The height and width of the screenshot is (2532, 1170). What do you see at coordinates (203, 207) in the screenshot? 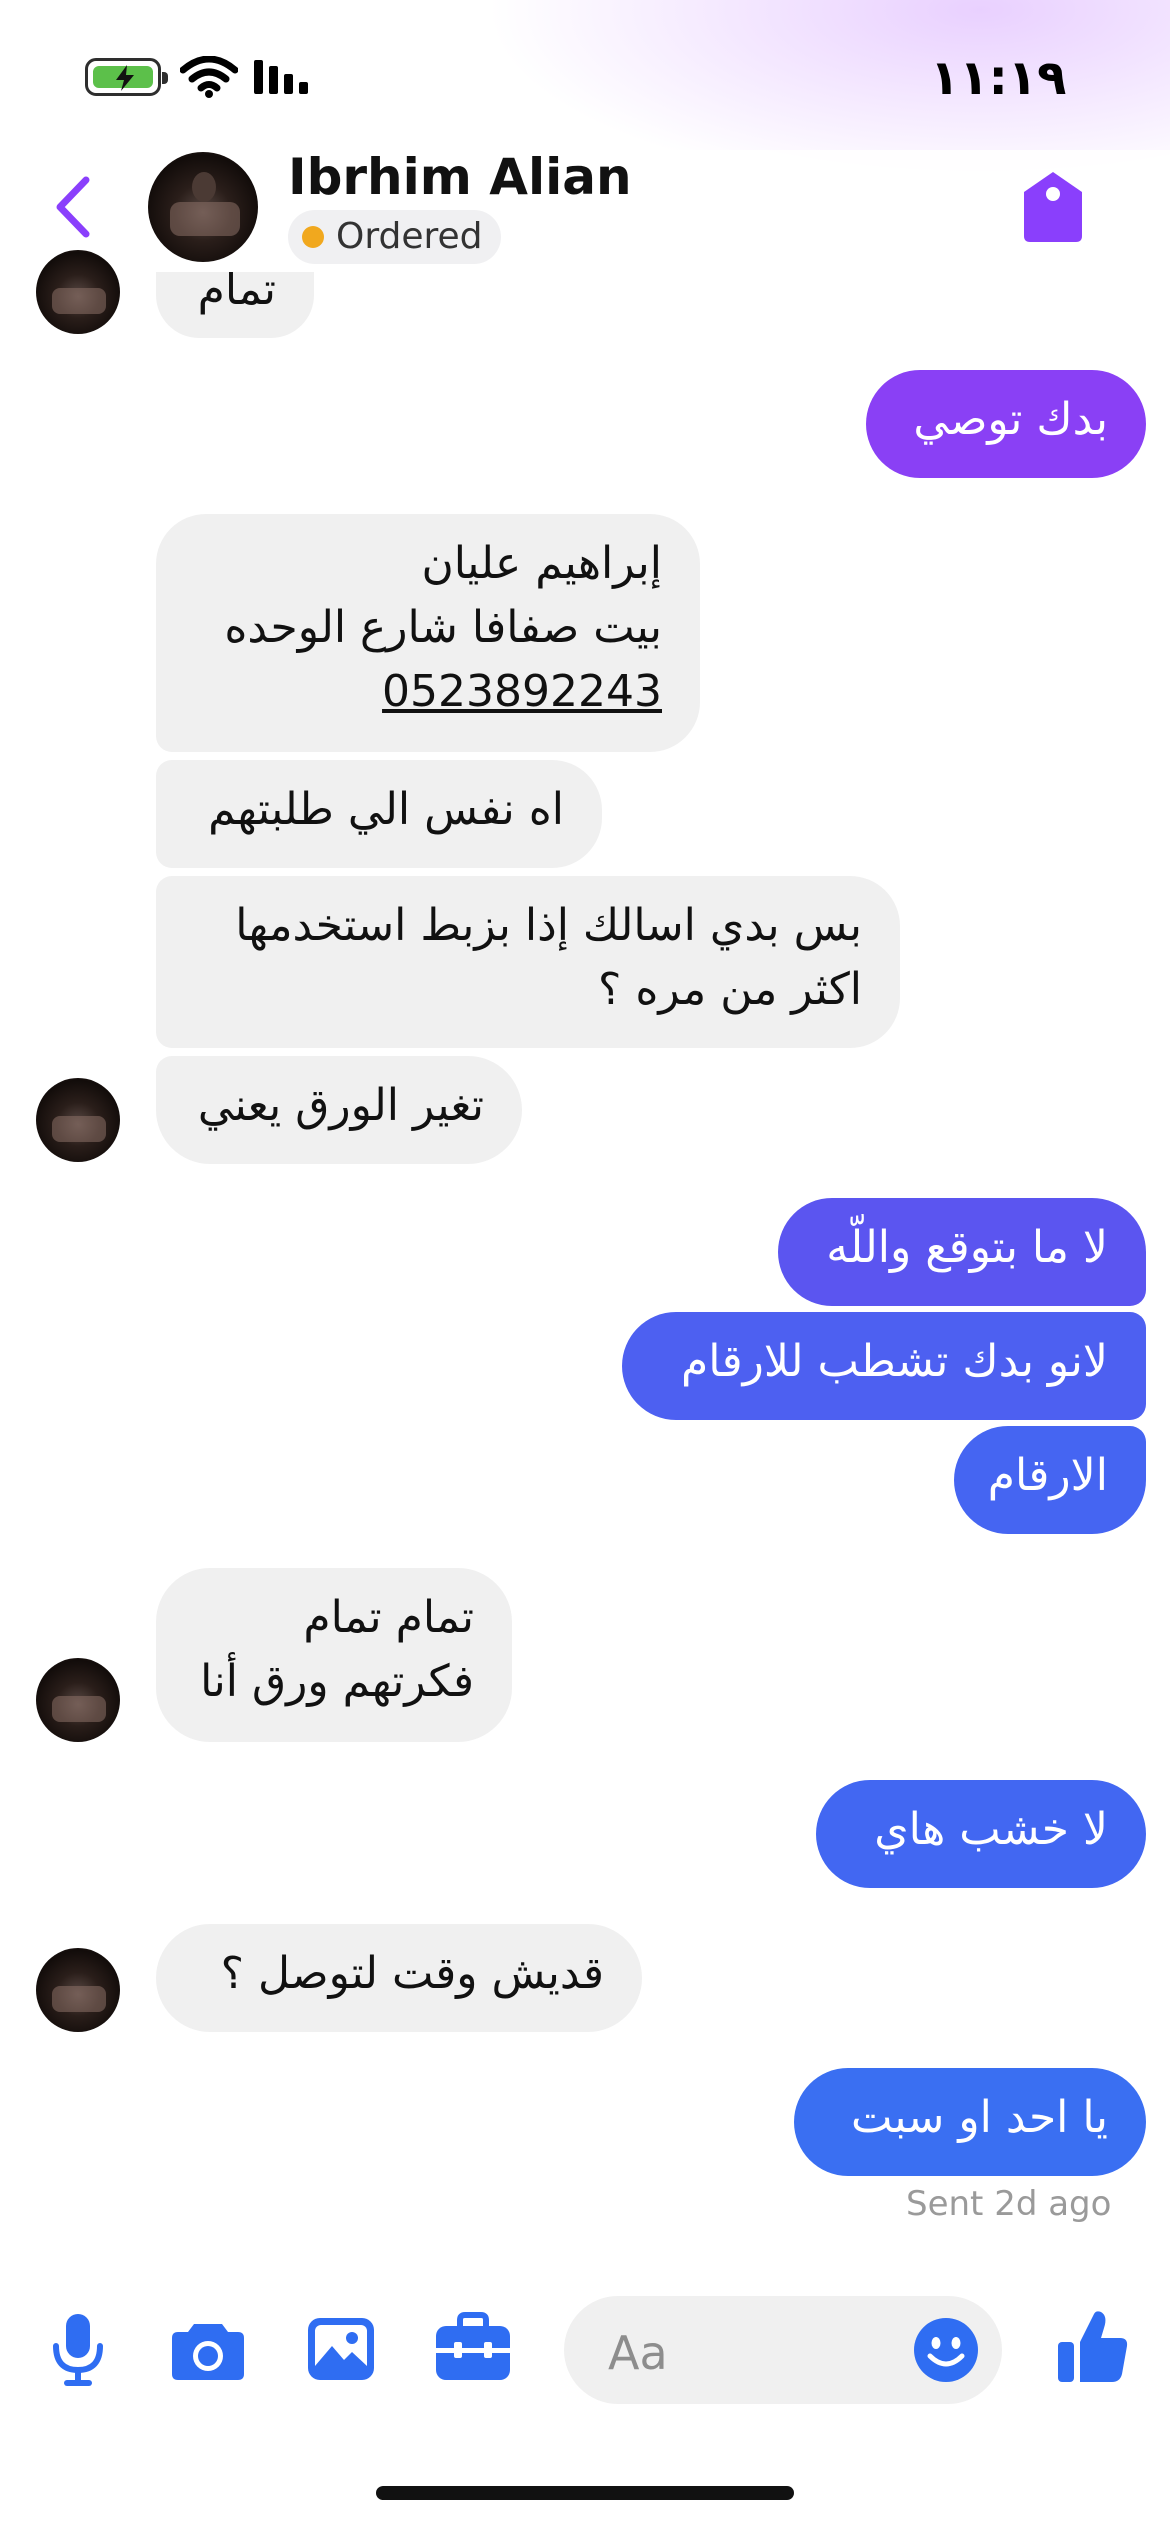
I see `contact-avatar` at bounding box center [203, 207].